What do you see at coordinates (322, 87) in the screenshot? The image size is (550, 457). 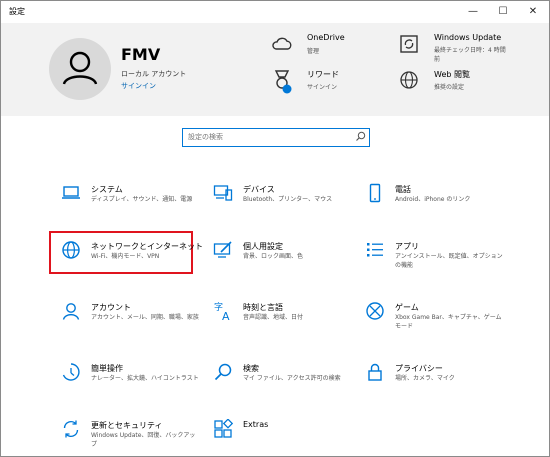 I see `header-item-desc: サインイン` at bounding box center [322, 87].